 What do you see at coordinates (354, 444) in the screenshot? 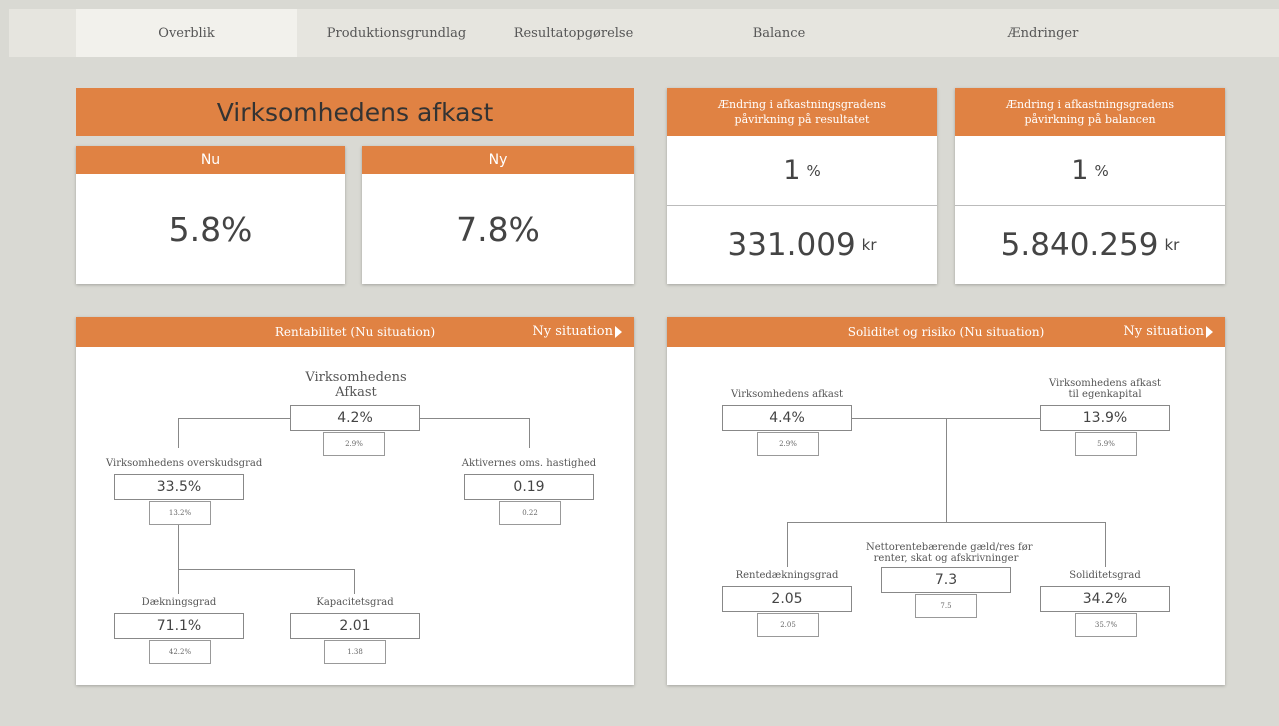
I see `rent-root-sub: 2.9%` at bounding box center [354, 444].